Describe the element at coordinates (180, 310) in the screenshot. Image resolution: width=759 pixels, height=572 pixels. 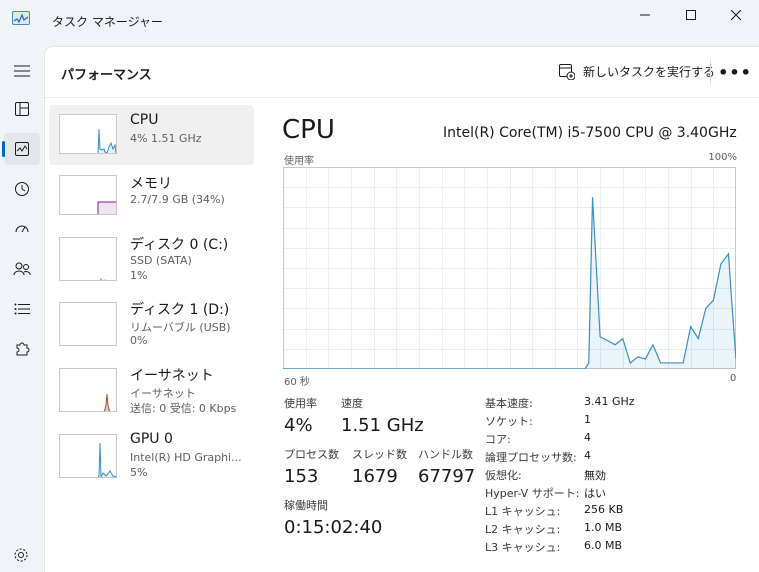
I see `resource-name: ディスク 1 (D:)` at that location.